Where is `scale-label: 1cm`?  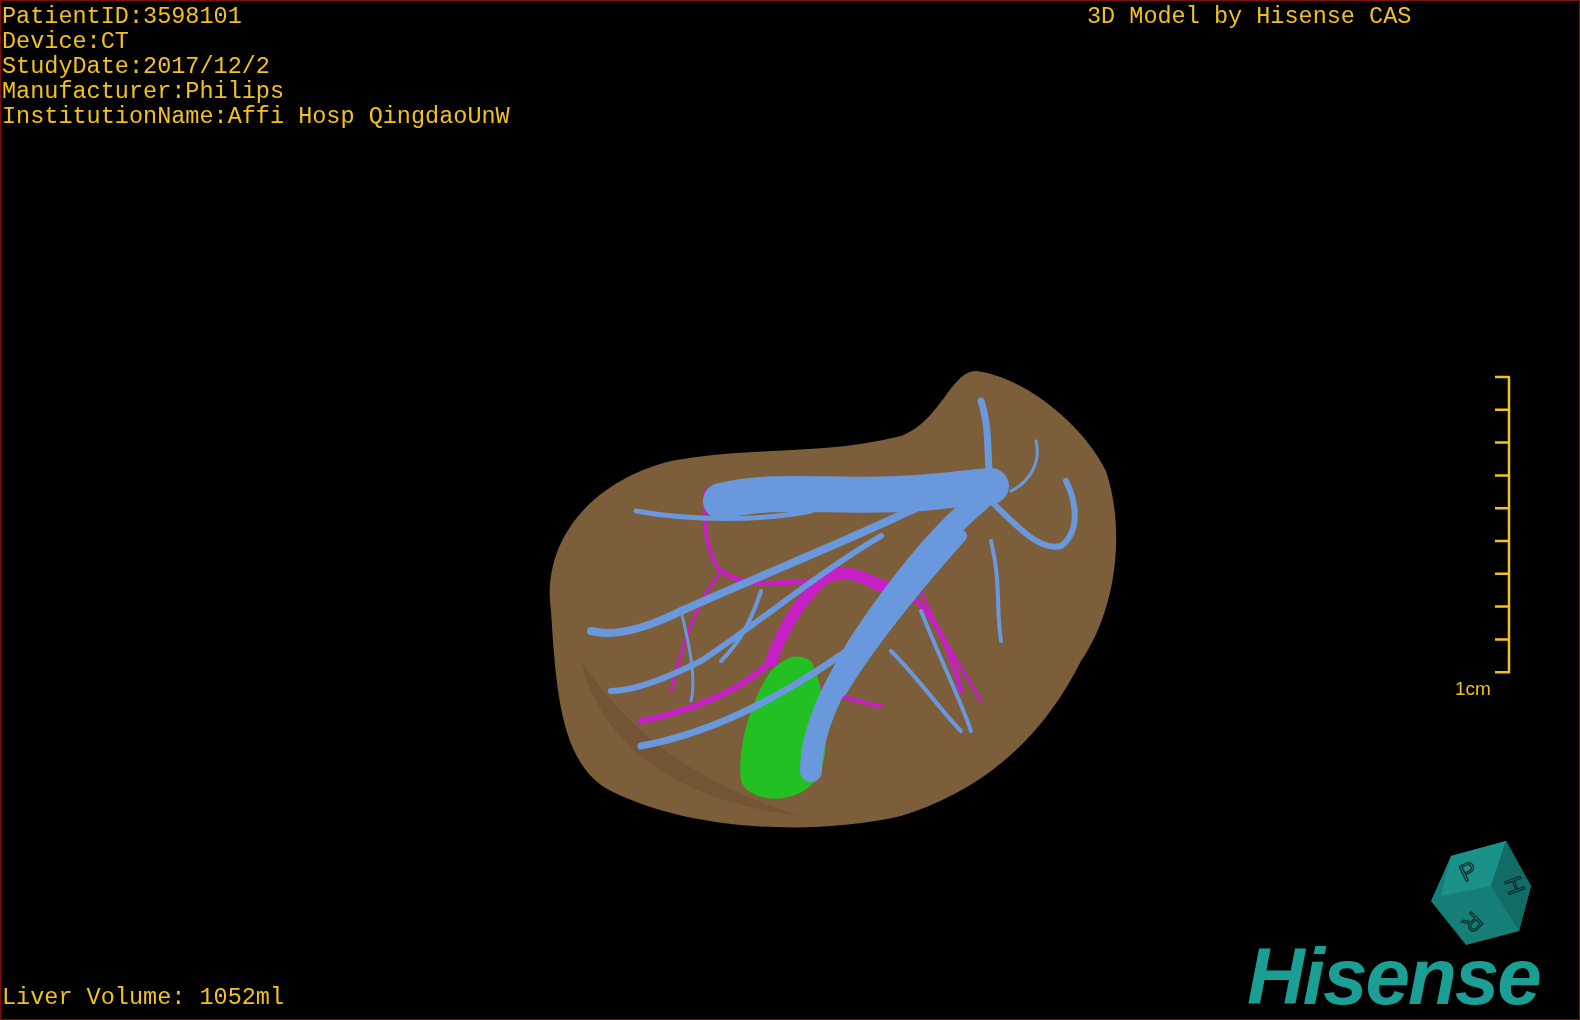 scale-label: 1cm is located at coordinates (1473, 689).